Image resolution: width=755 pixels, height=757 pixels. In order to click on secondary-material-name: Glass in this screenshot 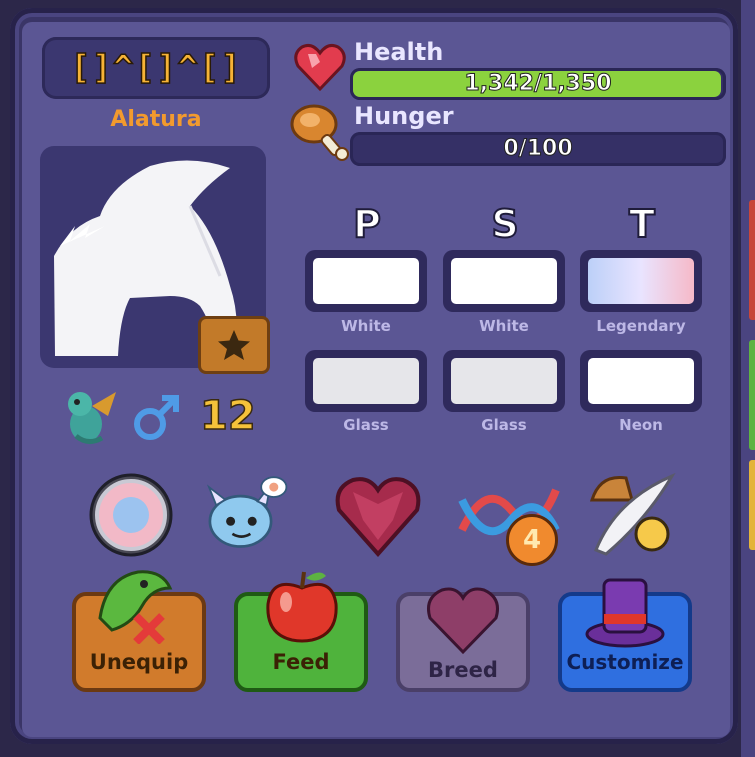, I will do `click(504, 425)`.